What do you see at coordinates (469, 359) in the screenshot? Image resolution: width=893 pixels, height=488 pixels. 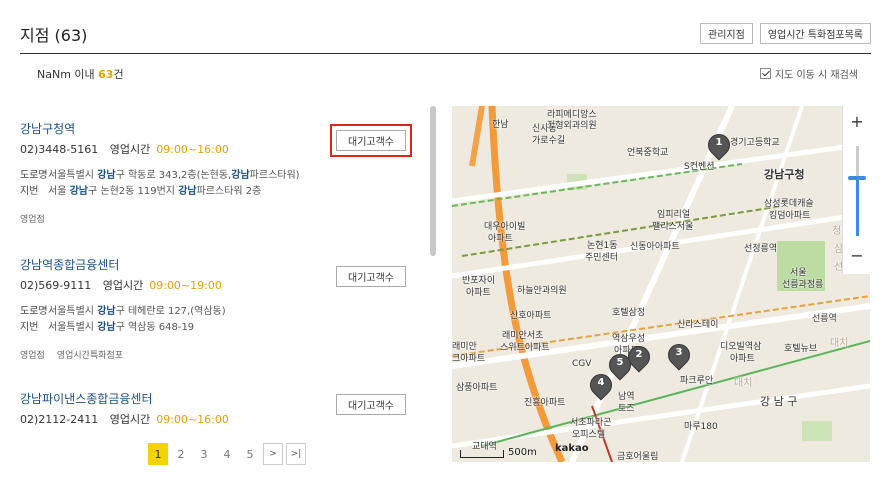 I see `map-label: 크아파트` at bounding box center [469, 359].